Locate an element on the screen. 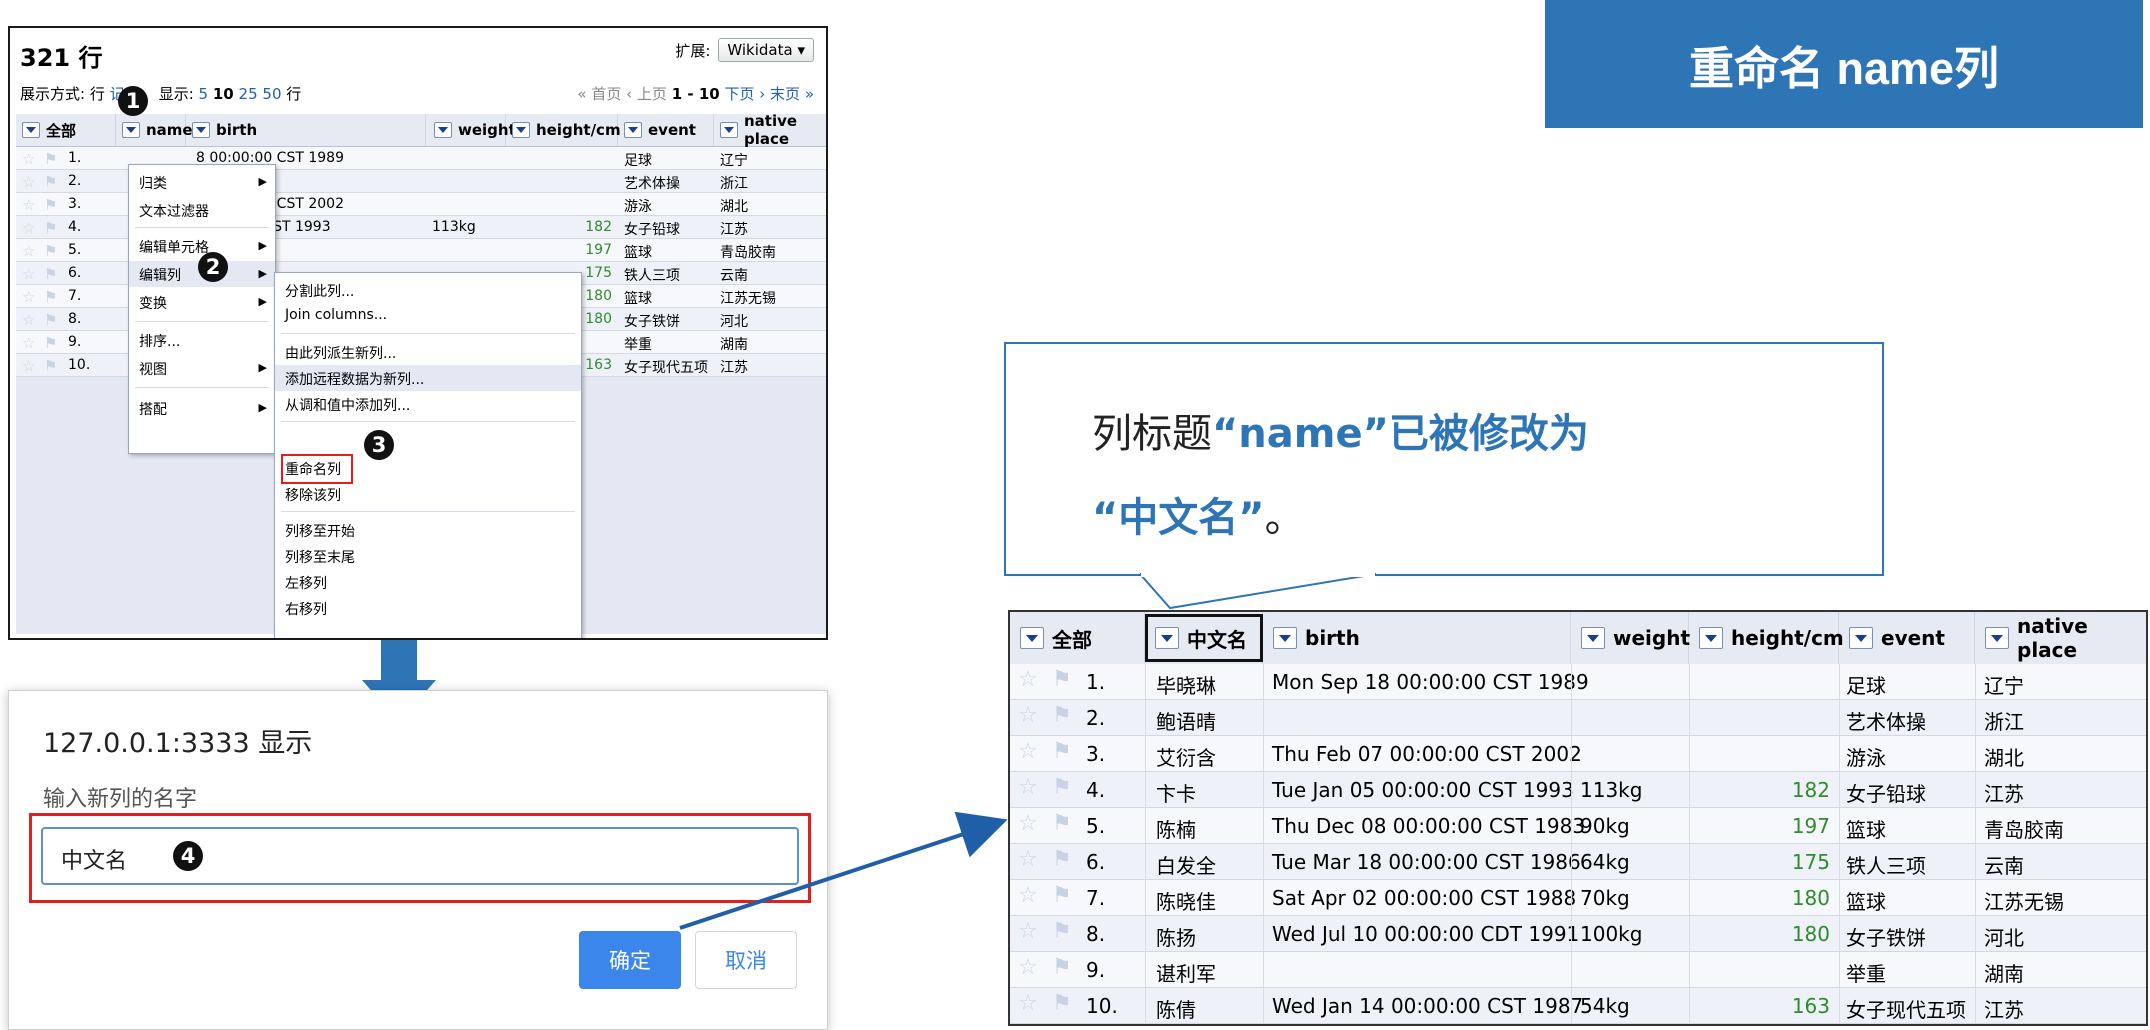 The image size is (2150, 1030). cell-chinese-name: 陈扬 is located at coordinates (1176, 938).